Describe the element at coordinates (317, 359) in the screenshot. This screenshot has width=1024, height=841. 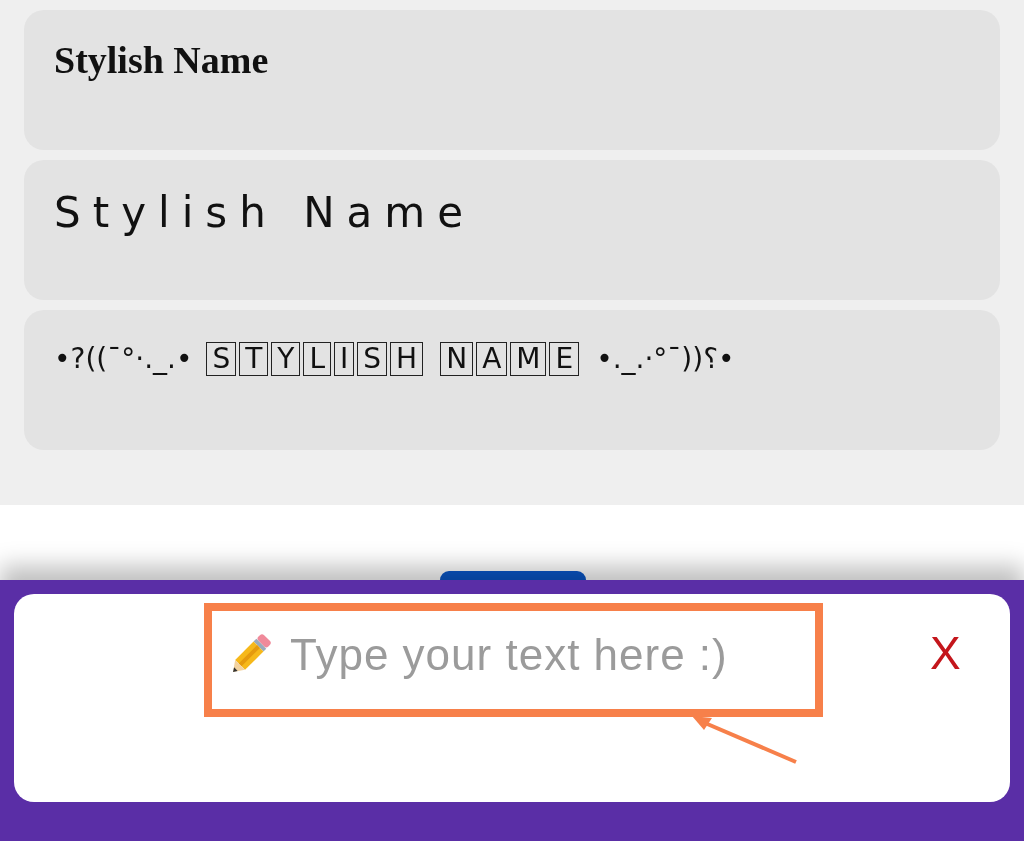
I see `letter-tile: L` at that location.